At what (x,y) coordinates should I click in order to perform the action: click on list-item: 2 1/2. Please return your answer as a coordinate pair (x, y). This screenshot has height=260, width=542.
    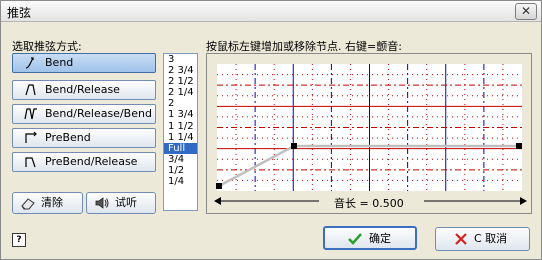
    Looking at the image, I should click on (180, 81).